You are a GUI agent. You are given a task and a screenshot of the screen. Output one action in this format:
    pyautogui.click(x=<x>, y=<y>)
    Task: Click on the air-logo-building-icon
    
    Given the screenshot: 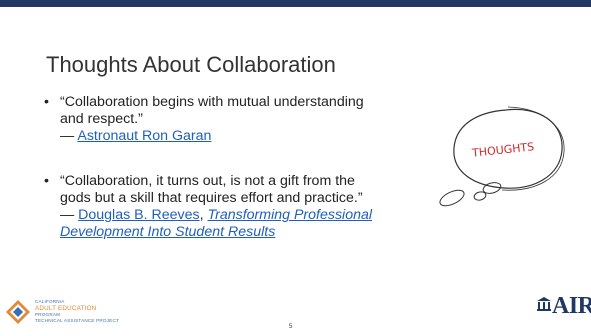 What is the action you would take?
    pyautogui.click(x=544, y=304)
    